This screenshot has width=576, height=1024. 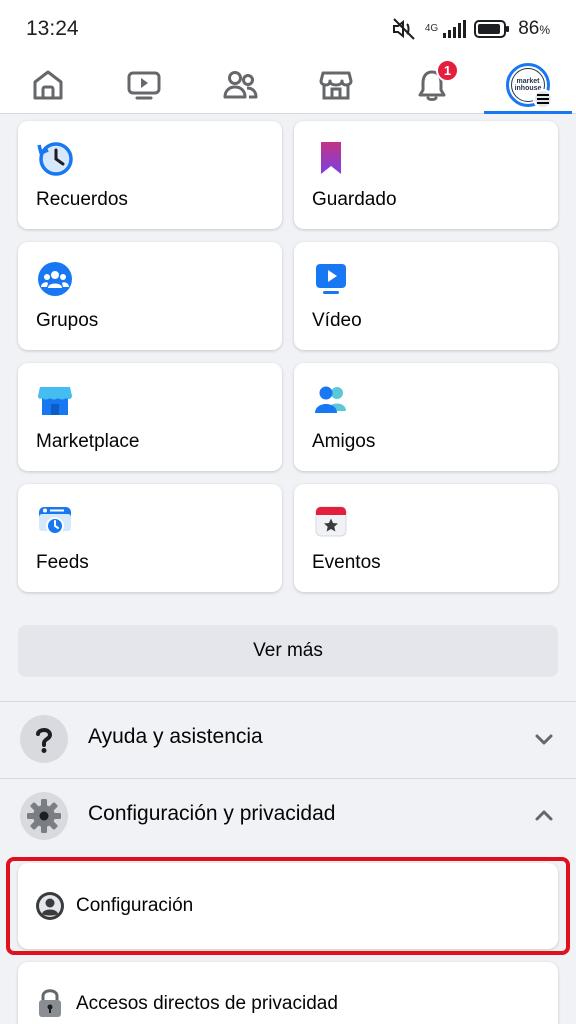 What do you see at coordinates (528, 81) in the screenshot?
I see `avatar-text-line1: market` at bounding box center [528, 81].